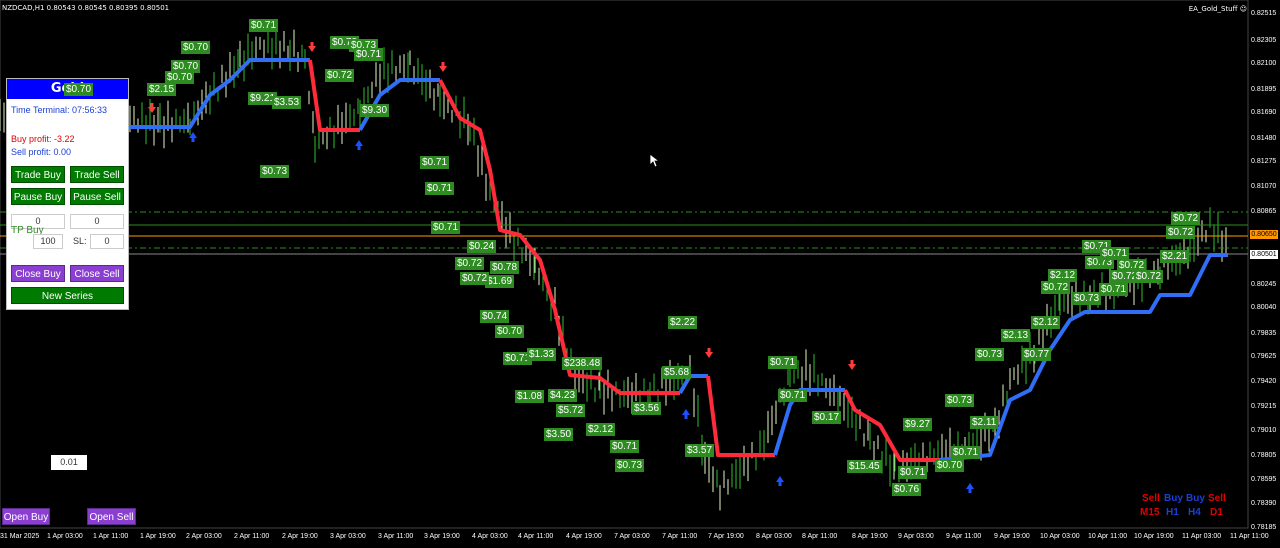 The width and height of the screenshot is (1280, 548). I want to click on profit-tag: $2.15, so click(162, 89).